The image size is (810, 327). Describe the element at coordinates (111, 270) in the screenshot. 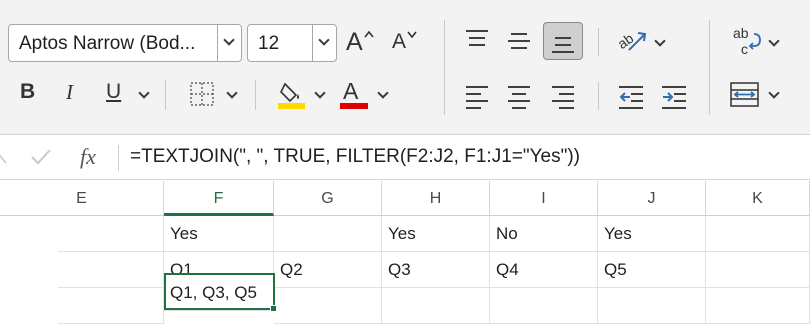

I see `cell-e2` at that location.